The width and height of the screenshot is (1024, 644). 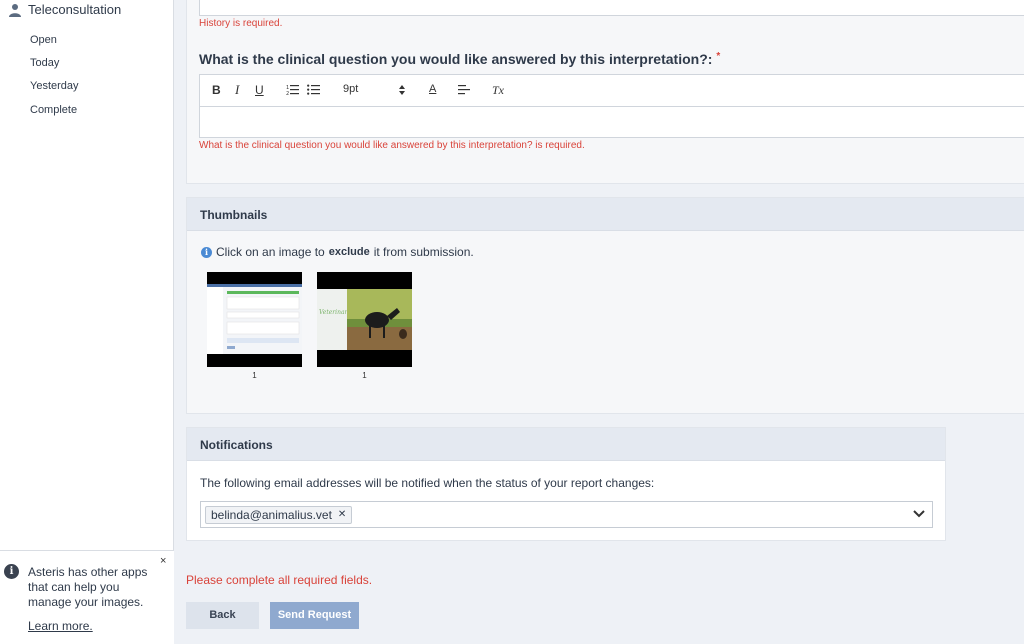 What do you see at coordinates (60, 626) in the screenshot?
I see `learn-more-link: Learn more.` at bounding box center [60, 626].